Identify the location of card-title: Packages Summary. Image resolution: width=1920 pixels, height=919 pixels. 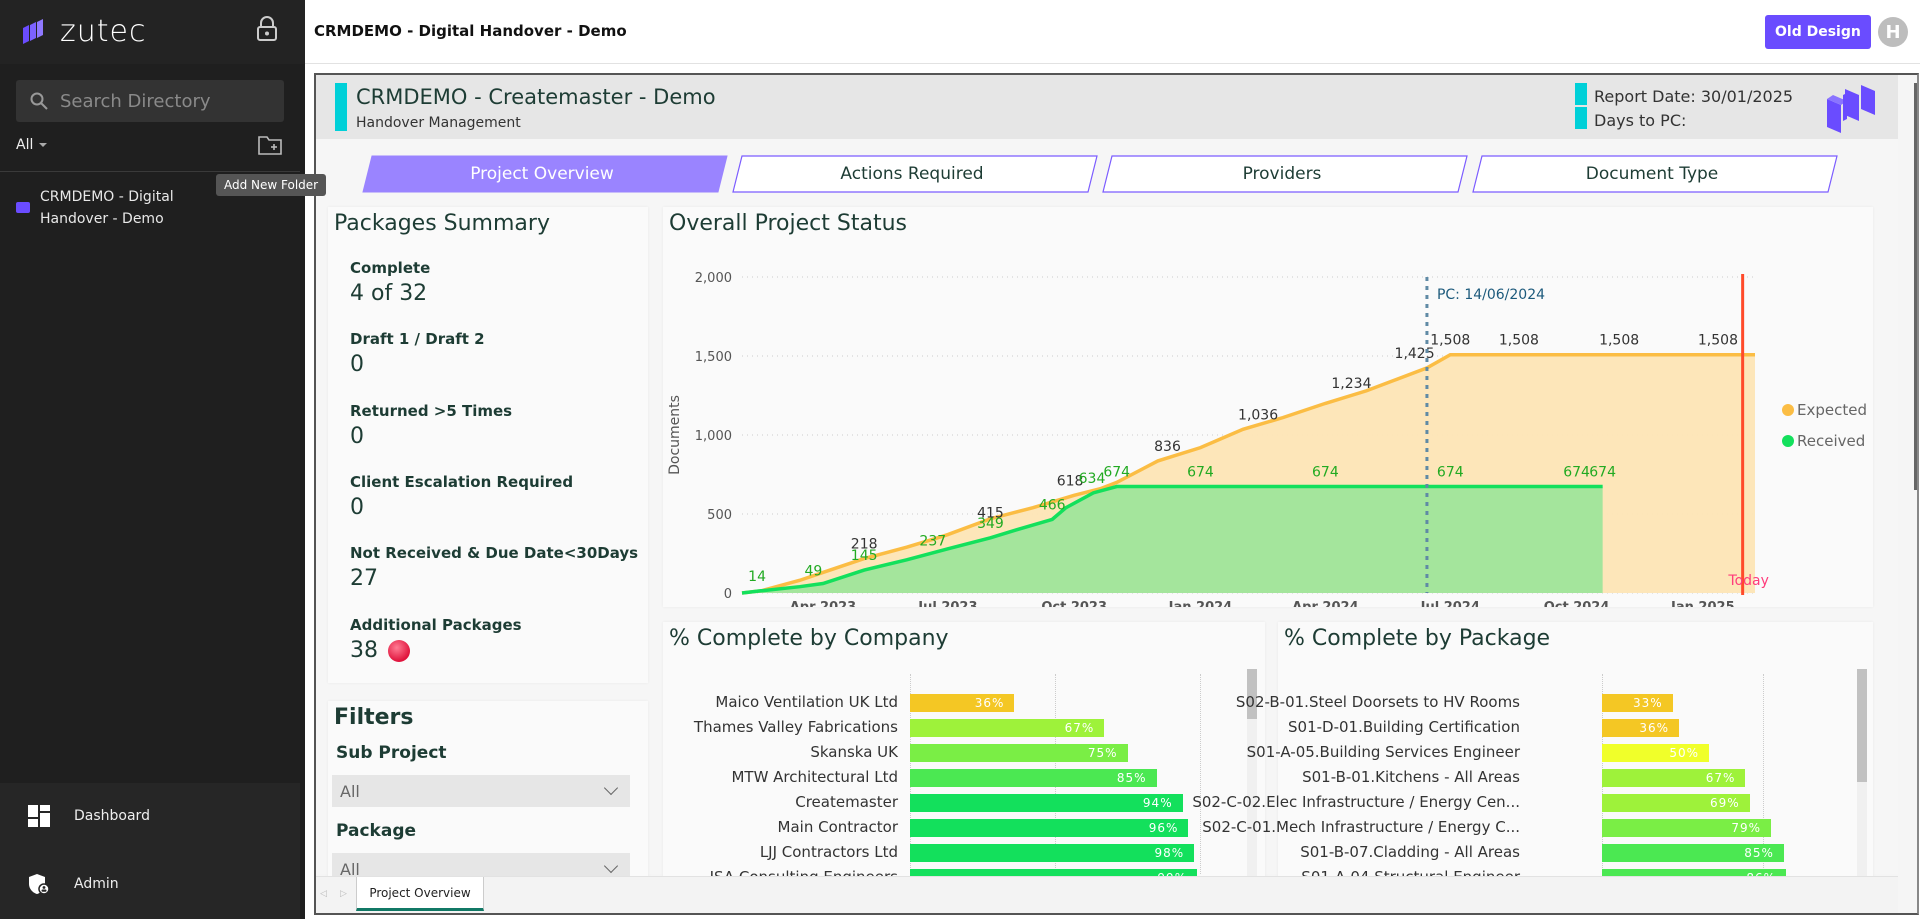
(442, 223).